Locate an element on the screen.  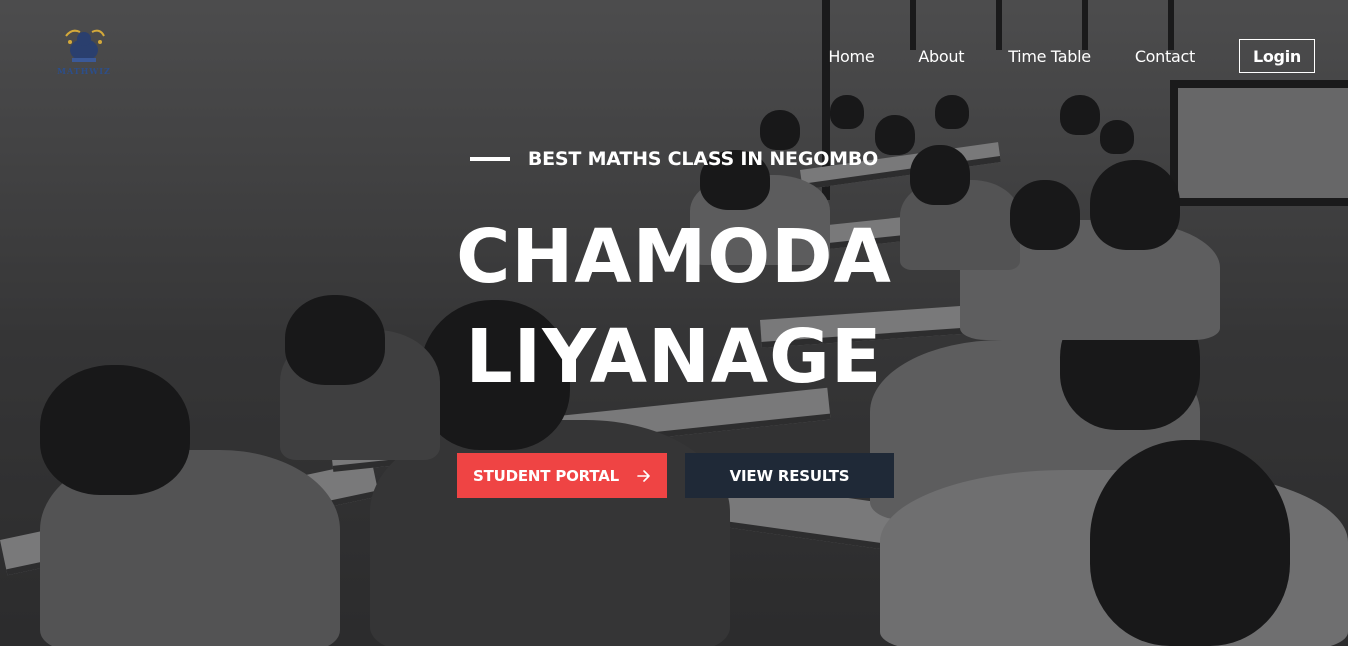
arrow-right-icon is located at coordinates (643, 475).